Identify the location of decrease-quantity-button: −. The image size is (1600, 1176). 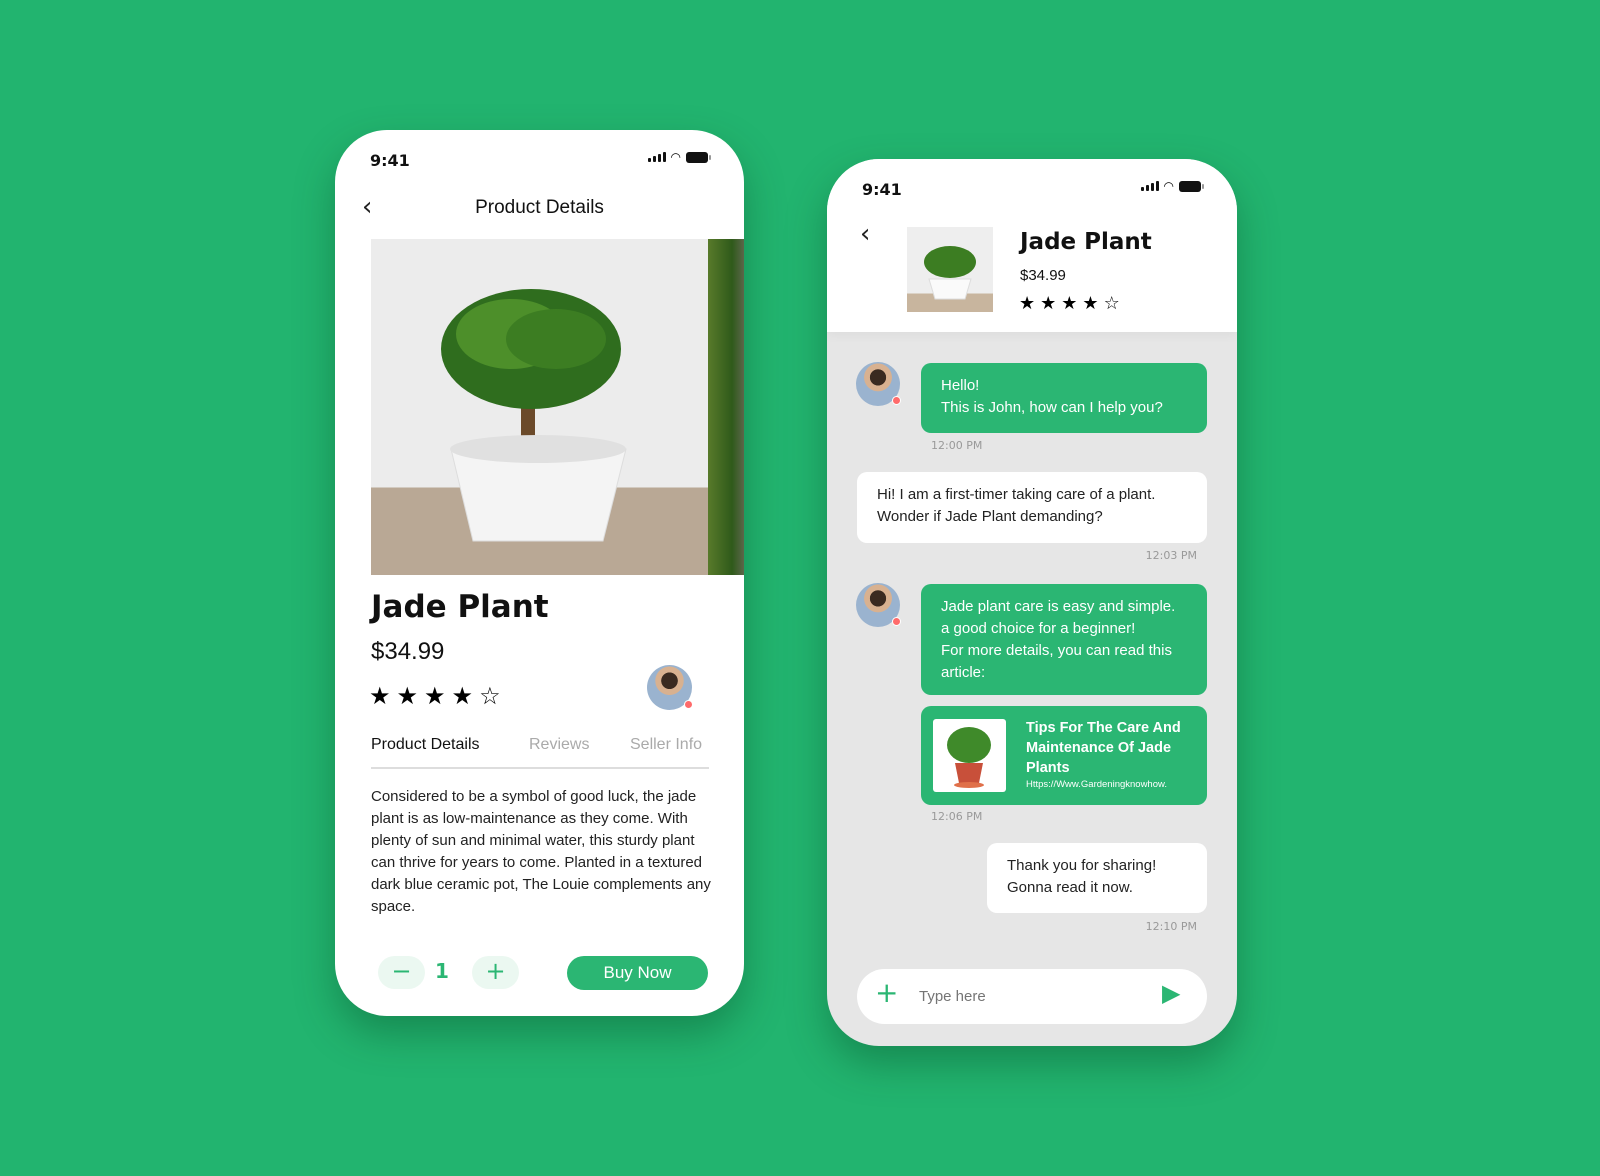
(401, 972).